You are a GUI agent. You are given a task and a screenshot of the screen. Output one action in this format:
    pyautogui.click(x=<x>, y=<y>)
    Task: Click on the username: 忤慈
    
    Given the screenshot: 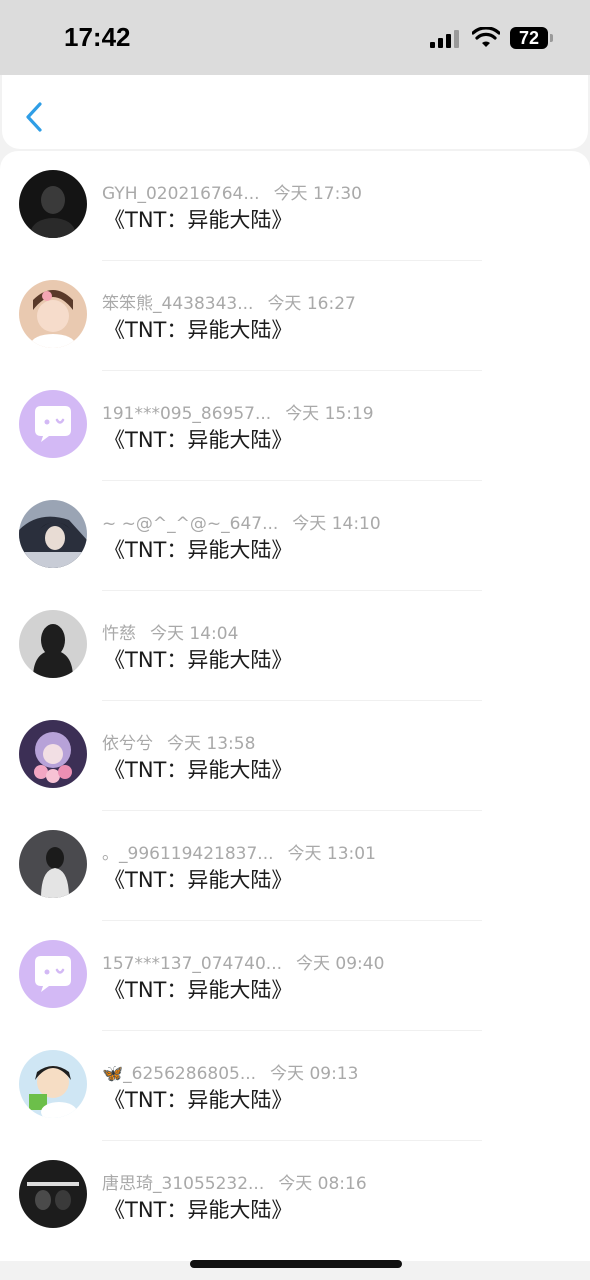 What is the action you would take?
    pyautogui.click(x=119, y=634)
    